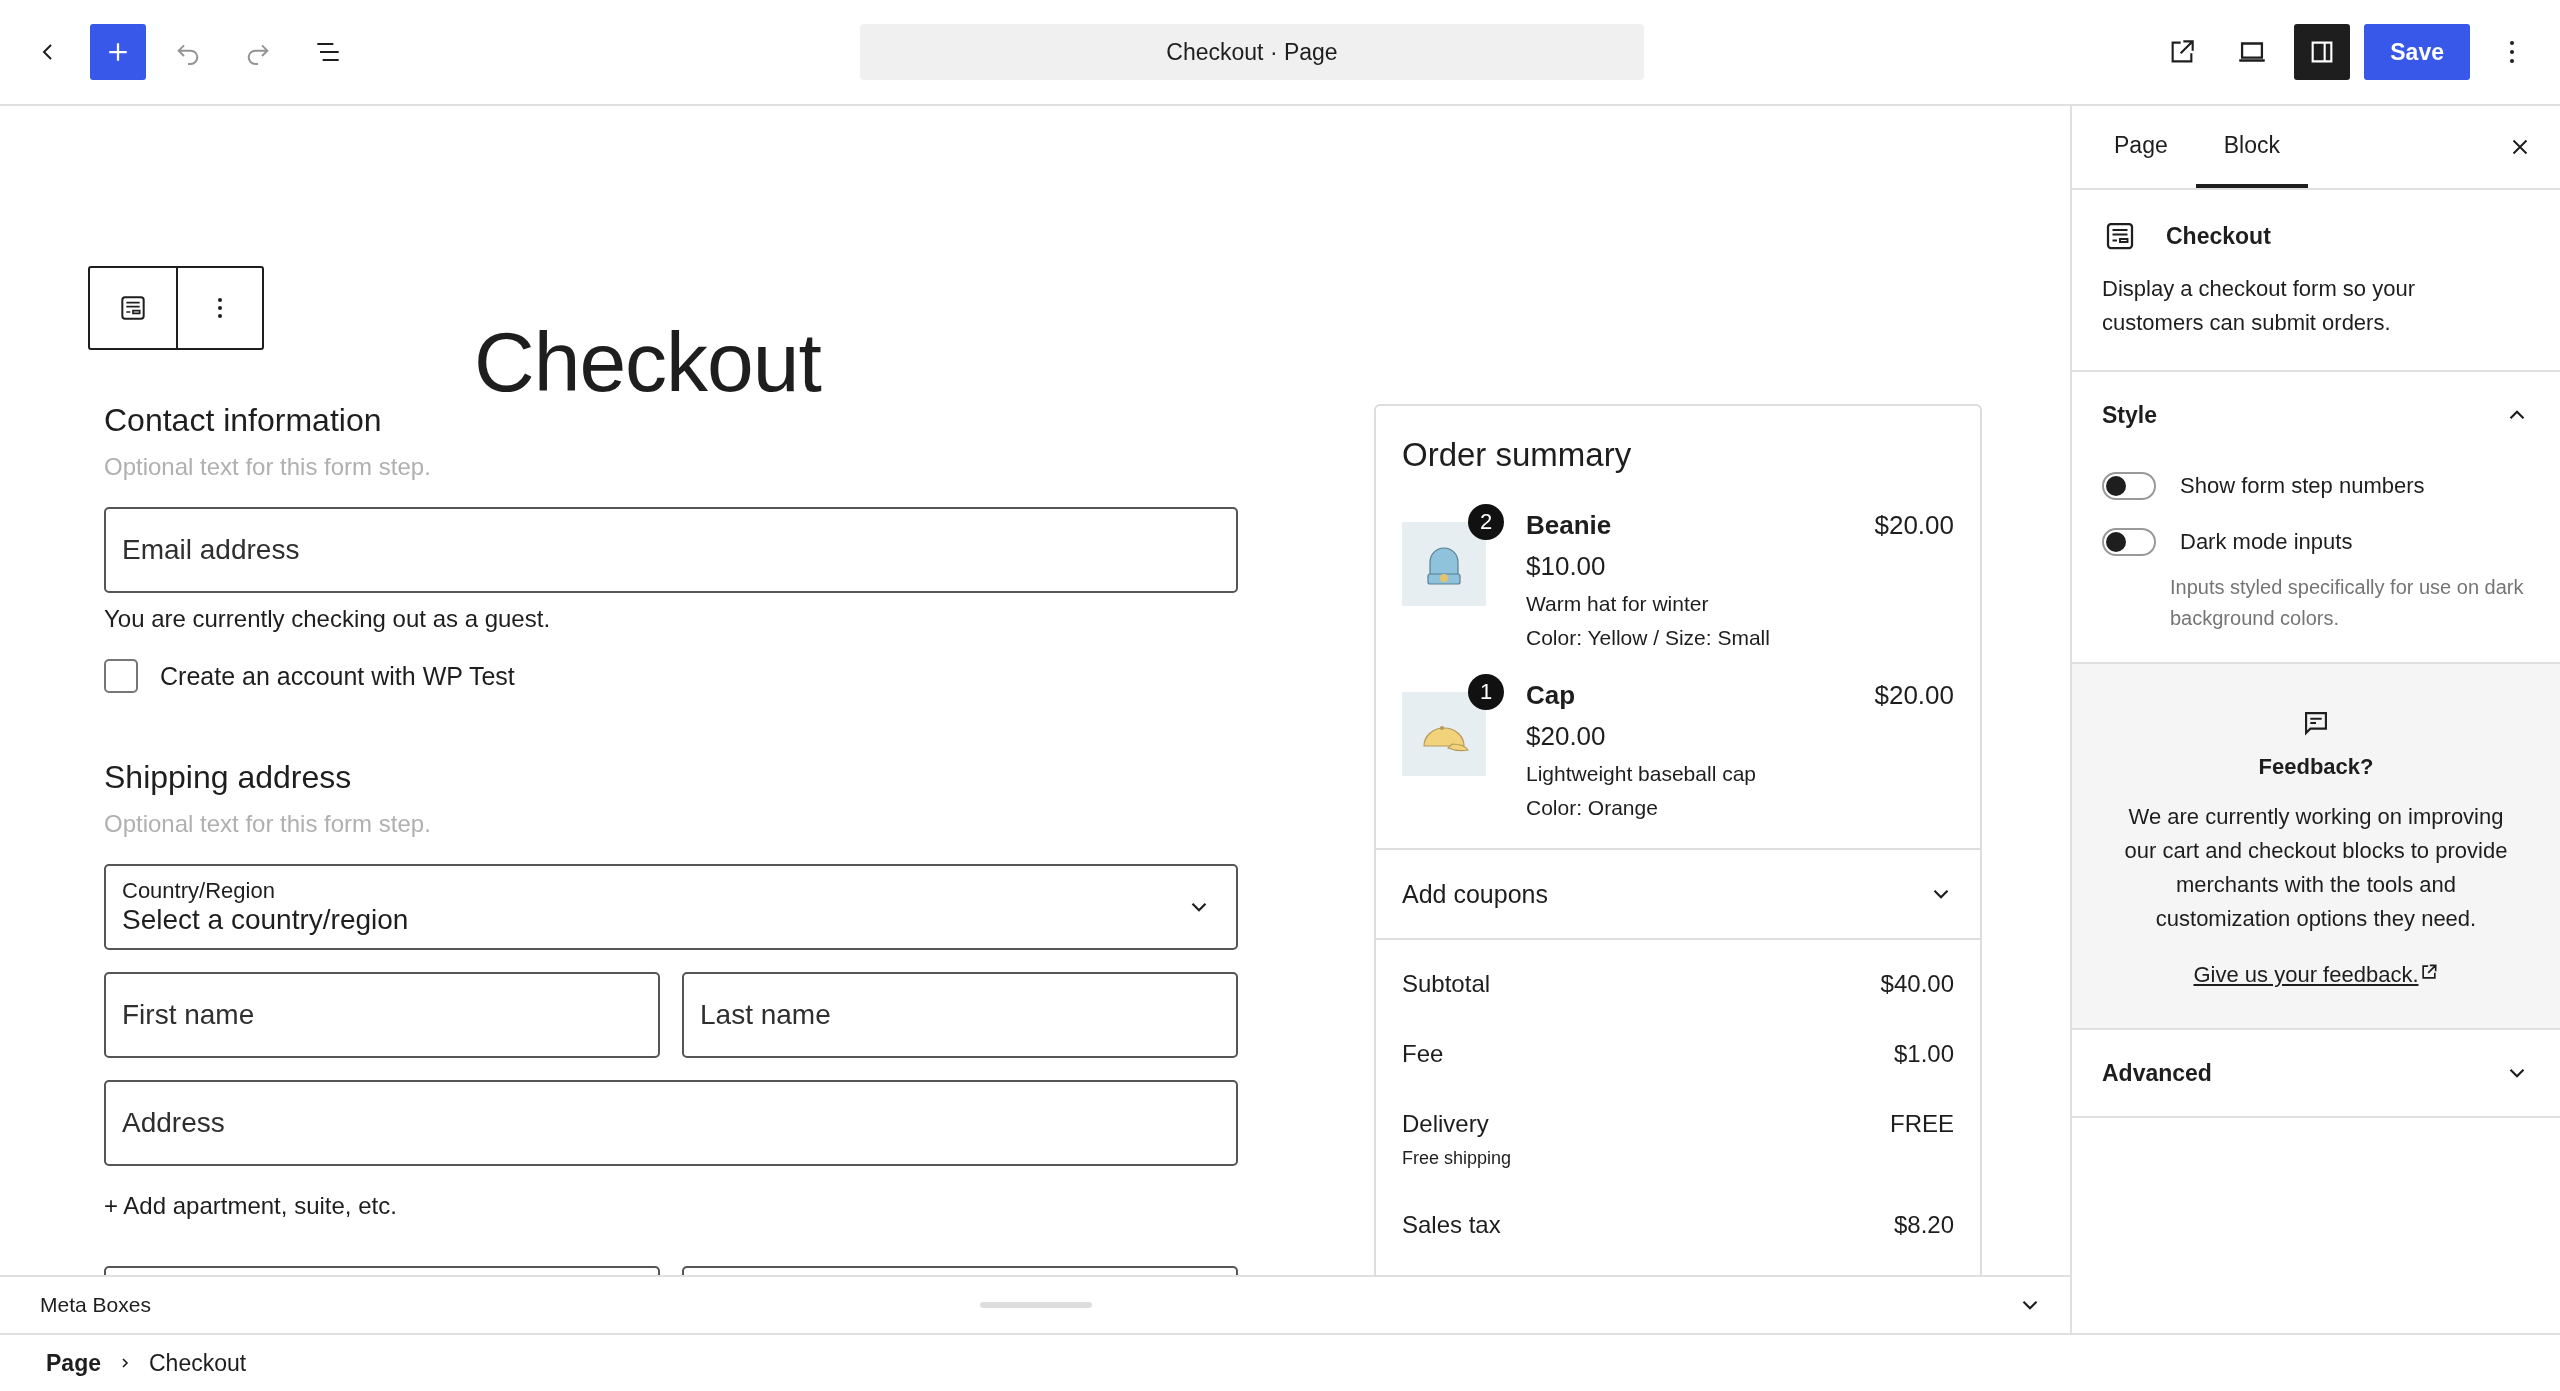  Describe the element at coordinates (2259, 306) in the screenshot. I see `block-description: Display a checkout form so your customers can submit orders.` at that location.